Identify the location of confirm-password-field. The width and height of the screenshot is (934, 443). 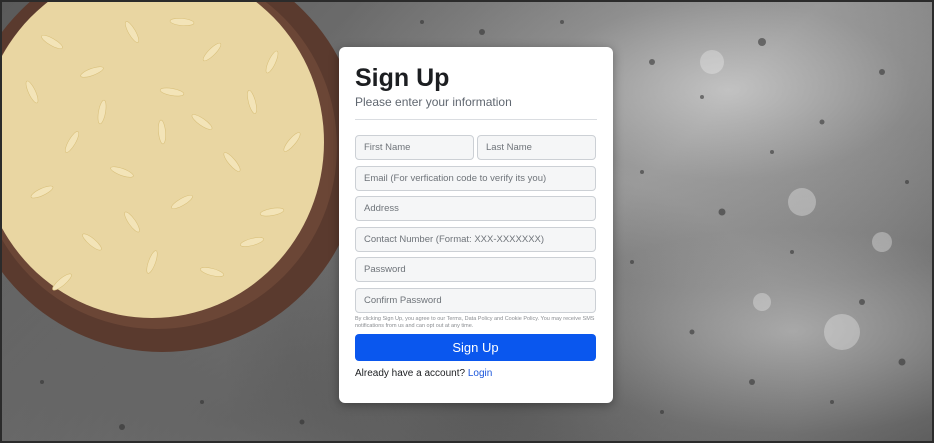
(475, 300).